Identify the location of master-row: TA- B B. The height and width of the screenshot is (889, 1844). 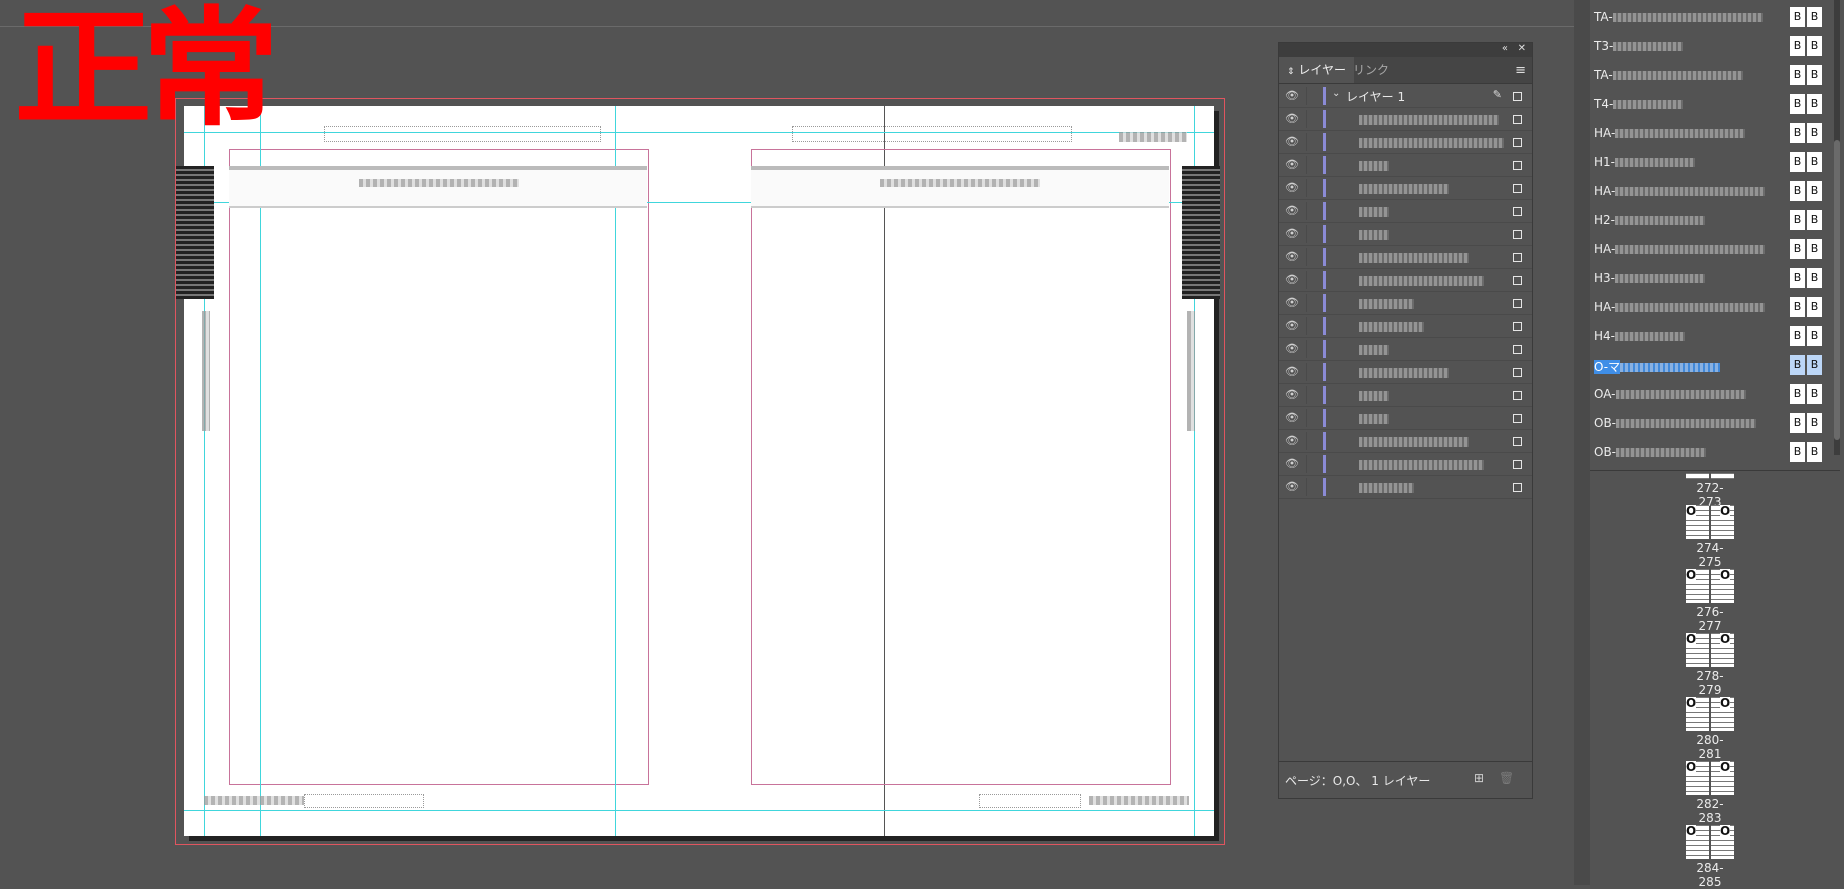
(1717, 75).